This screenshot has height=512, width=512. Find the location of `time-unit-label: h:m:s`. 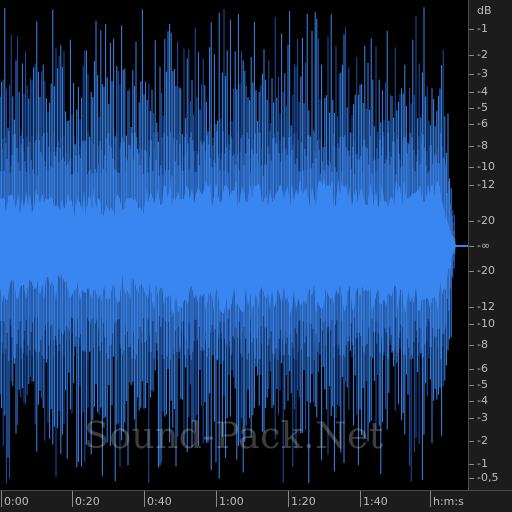

time-unit-label: h:m:s is located at coordinates (448, 501).